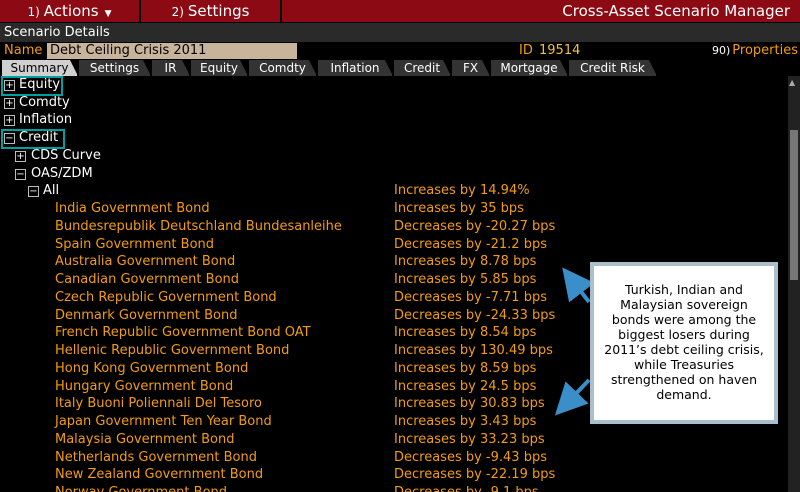 The image size is (800, 492). What do you see at coordinates (578, 285) in the screenshot?
I see `arrow-to-india-icon` at bounding box center [578, 285].